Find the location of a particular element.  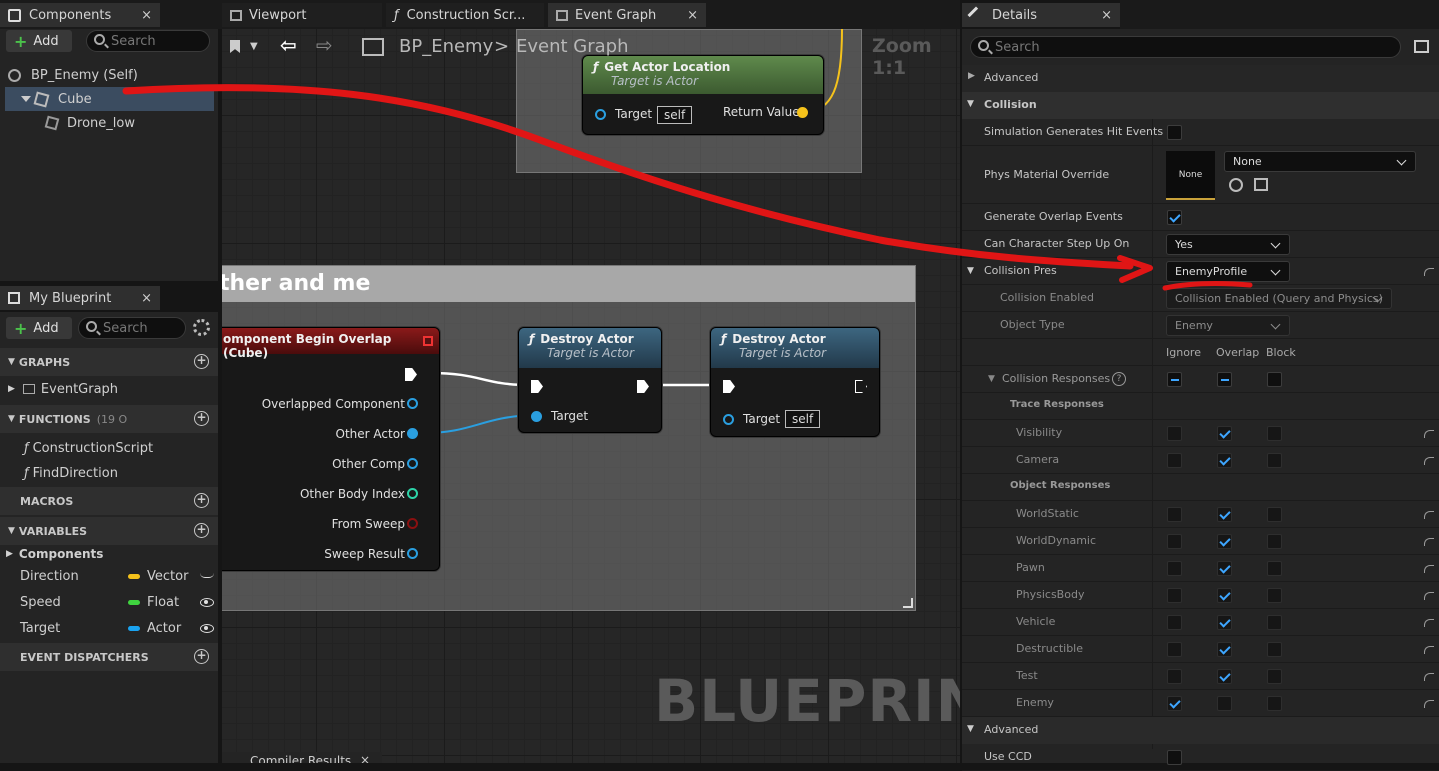

from-sweep-pin is located at coordinates (412, 523).